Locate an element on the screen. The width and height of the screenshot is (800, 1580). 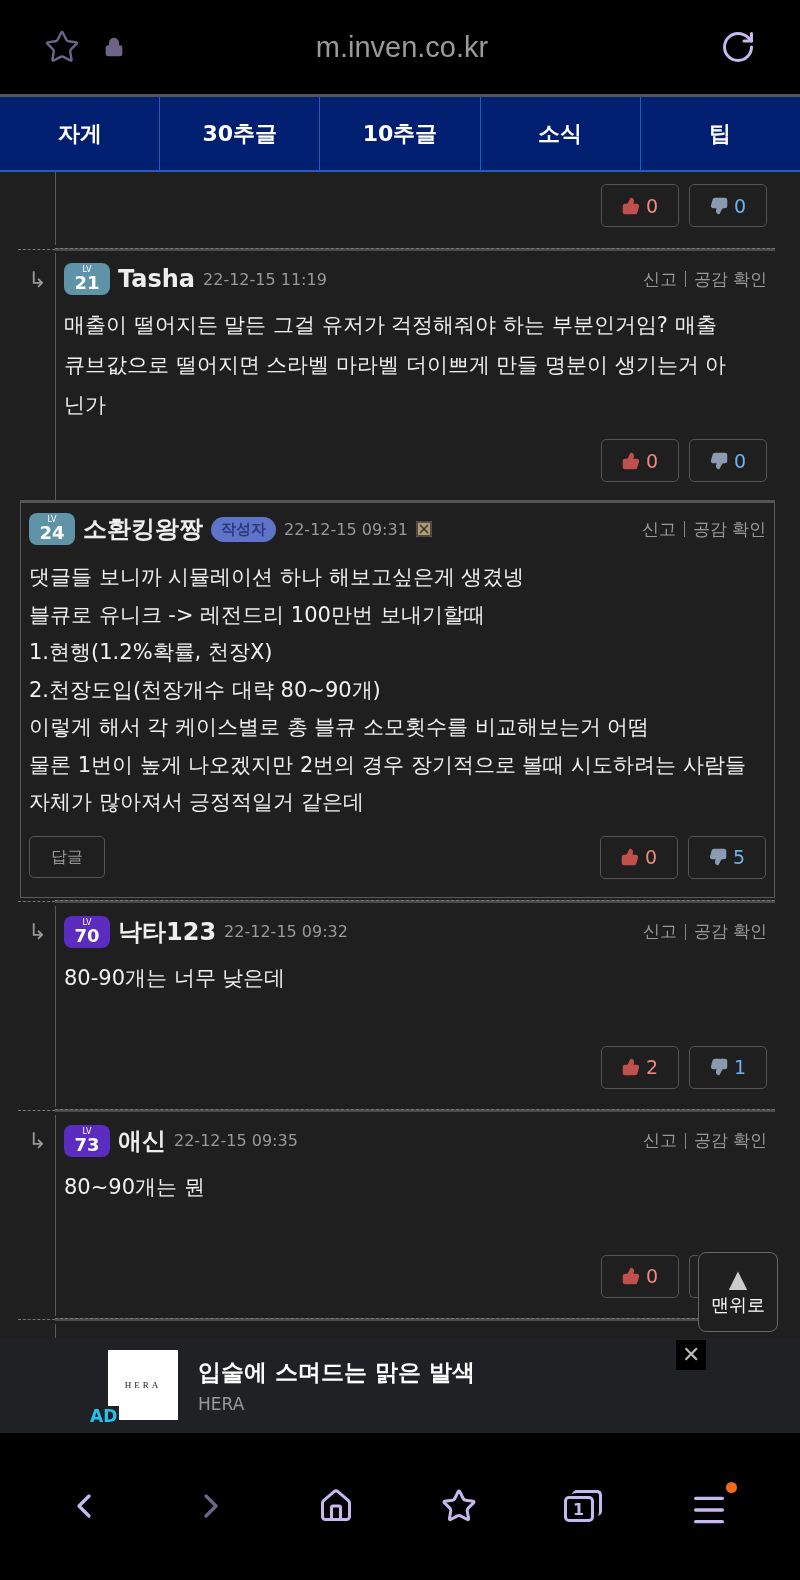
author-name: Tasha is located at coordinates (157, 279).